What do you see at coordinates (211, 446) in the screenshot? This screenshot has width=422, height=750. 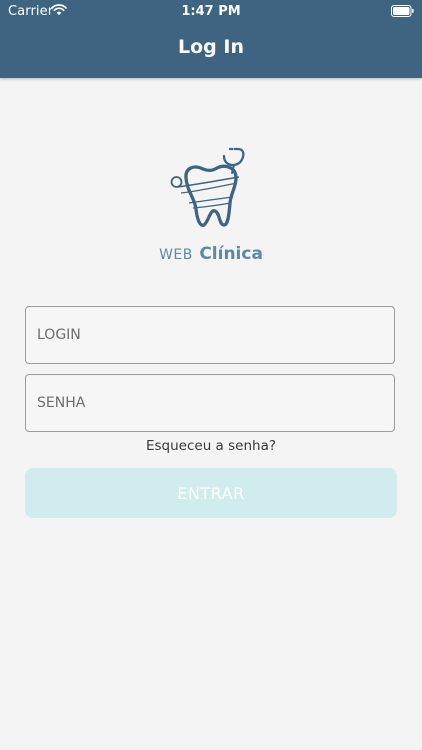 I see `forgot-password-link: Esqueceu a senha?` at bounding box center [211, 446].